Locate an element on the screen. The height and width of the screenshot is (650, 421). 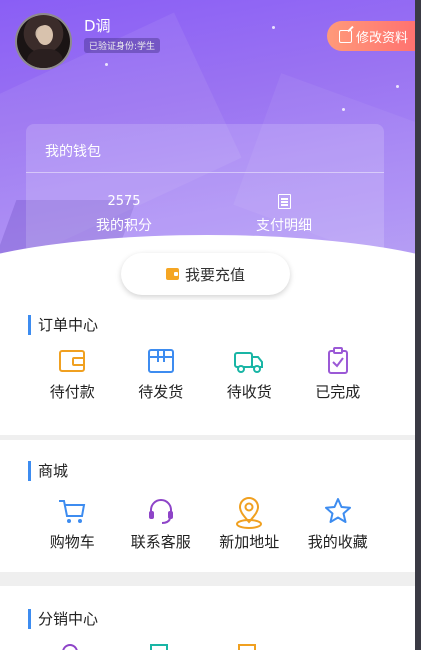
points-label: 我的积分 is located at coordinates (124, 226).